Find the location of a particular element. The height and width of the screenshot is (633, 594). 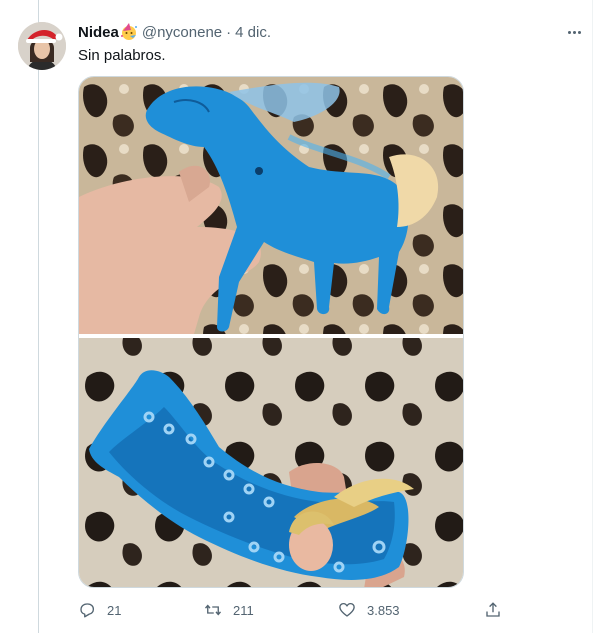

like-button: 3.853 is located at coordinates (369, 610).